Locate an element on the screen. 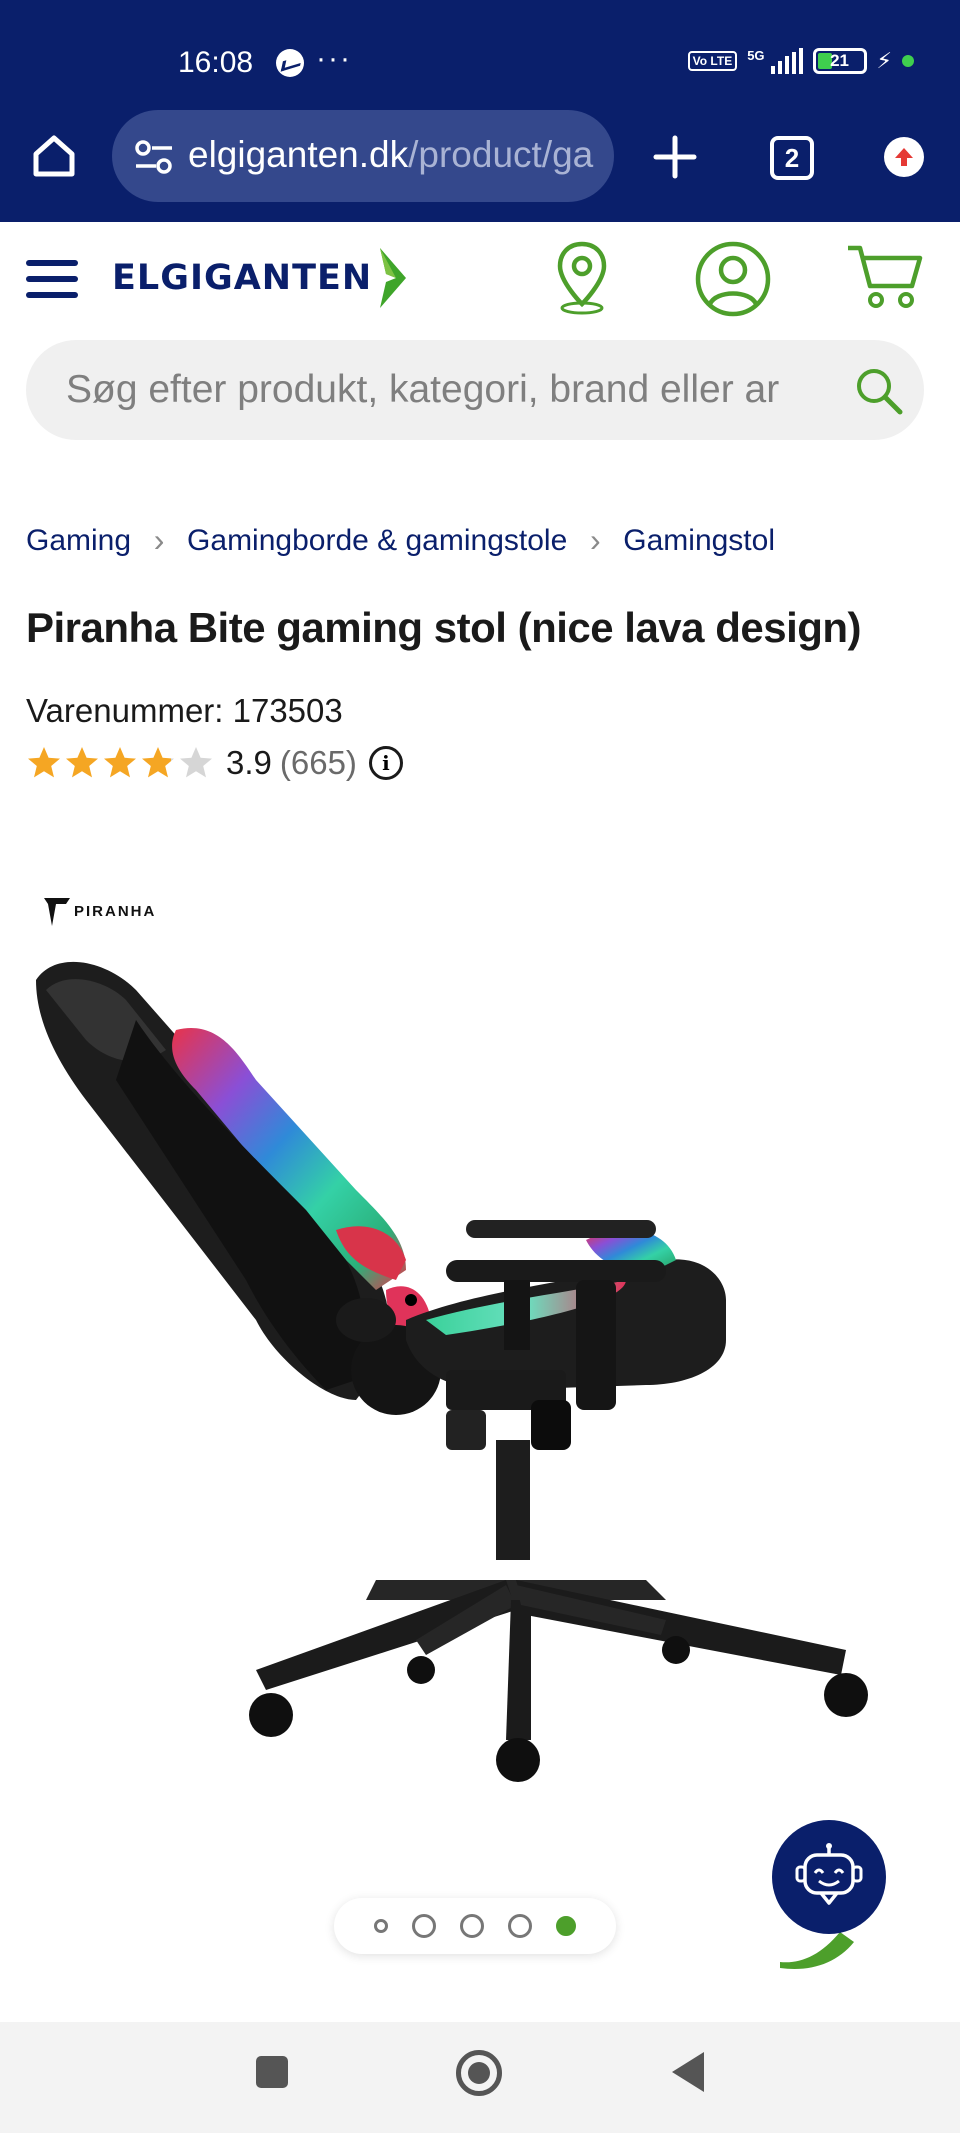  sku-value: 173503 is located at coordinates (287, 710).